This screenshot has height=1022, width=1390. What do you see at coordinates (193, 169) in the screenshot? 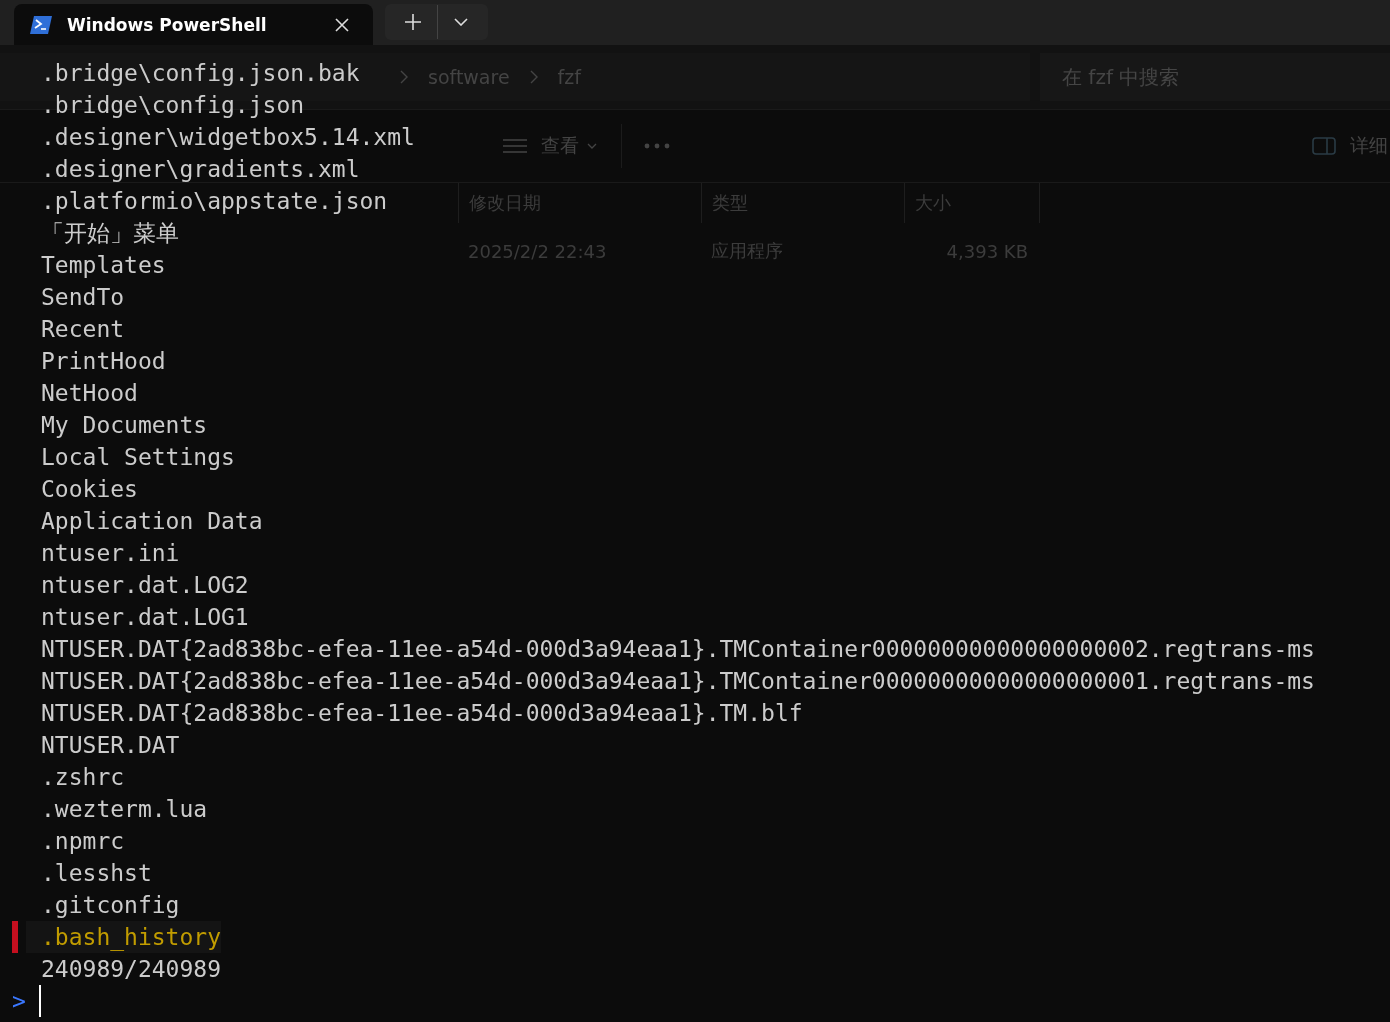
I see `result-line: .designer\gradients.xml` at bounding box center [193, 169].